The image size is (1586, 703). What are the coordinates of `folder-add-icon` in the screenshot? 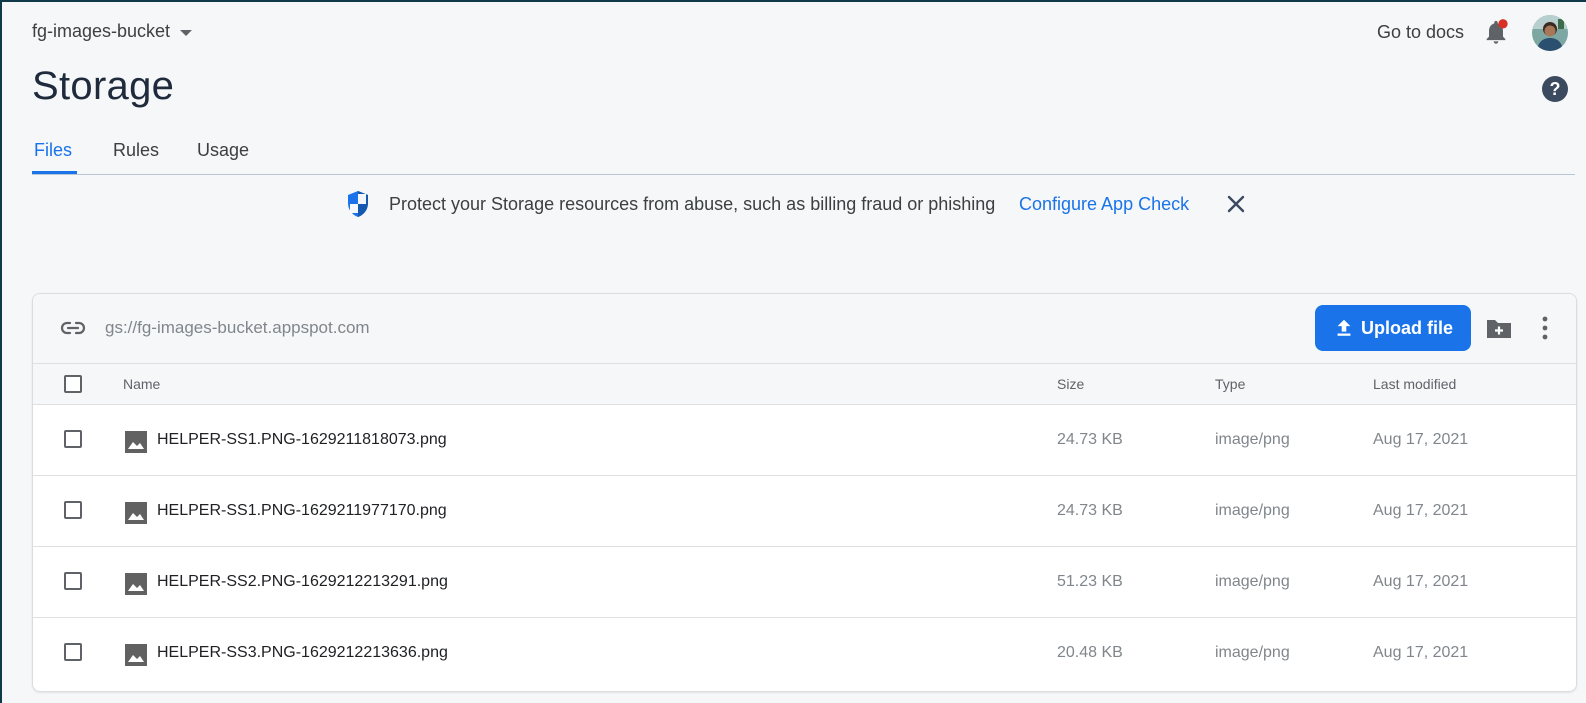 It's located at (1499, 328).